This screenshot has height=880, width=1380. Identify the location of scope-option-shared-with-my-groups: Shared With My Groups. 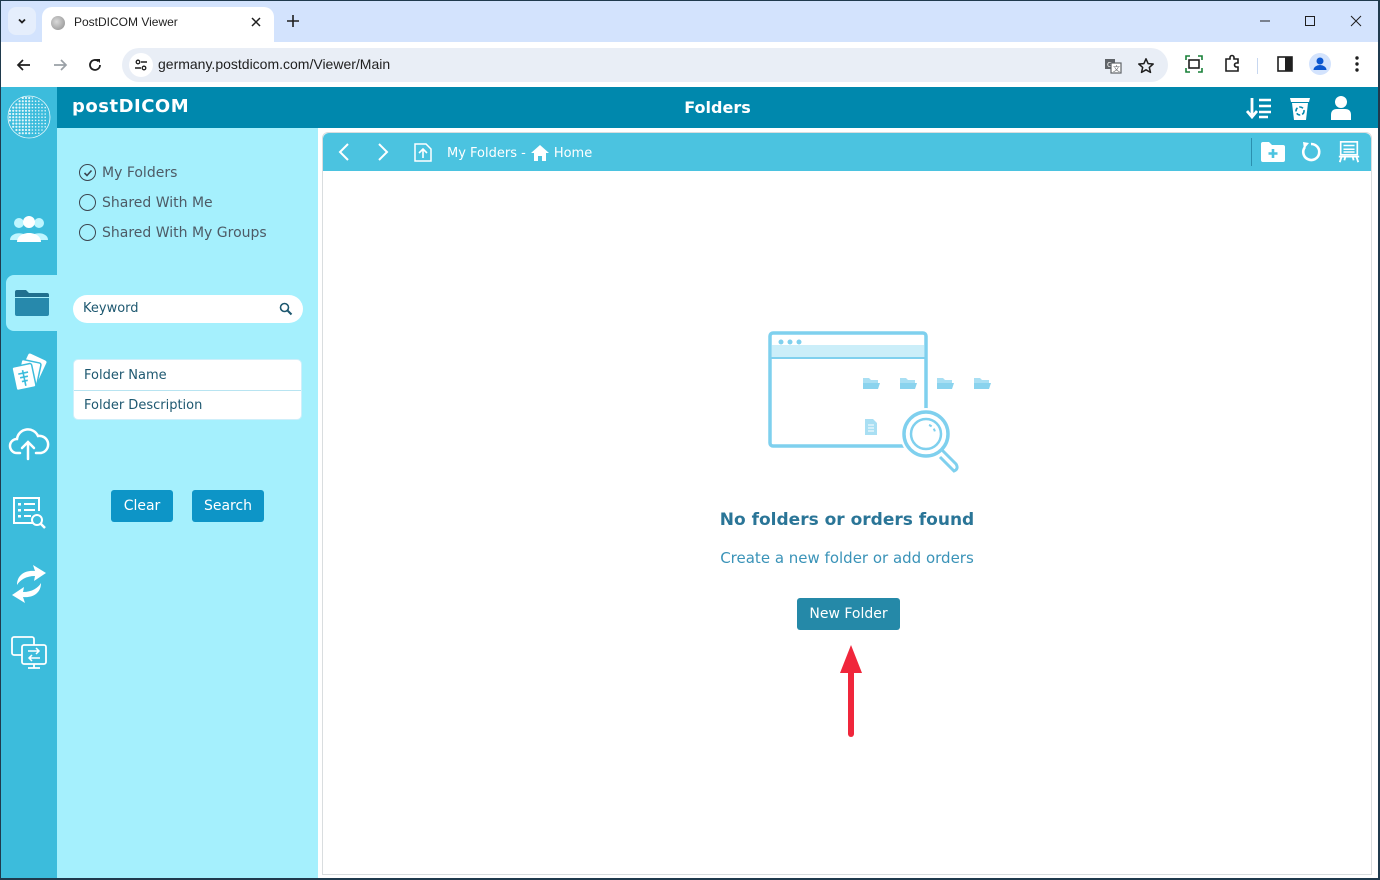
(173, 232).